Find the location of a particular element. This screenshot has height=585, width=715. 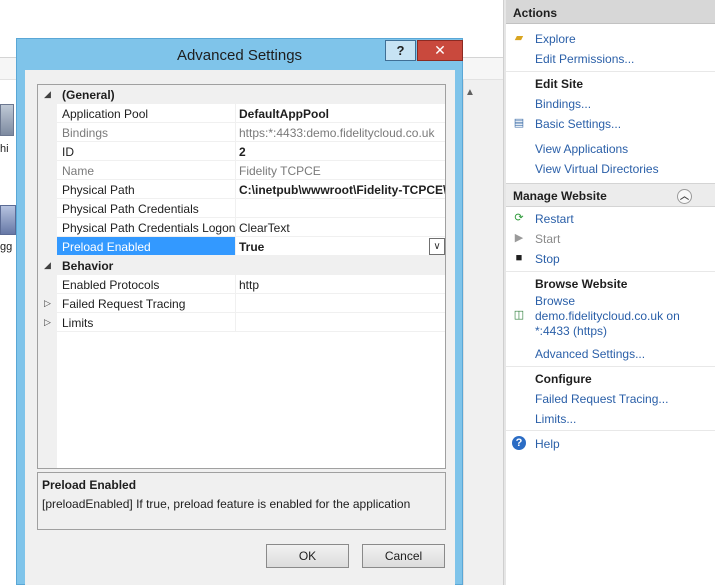

property-value: True is located at coordinates (340, 246).